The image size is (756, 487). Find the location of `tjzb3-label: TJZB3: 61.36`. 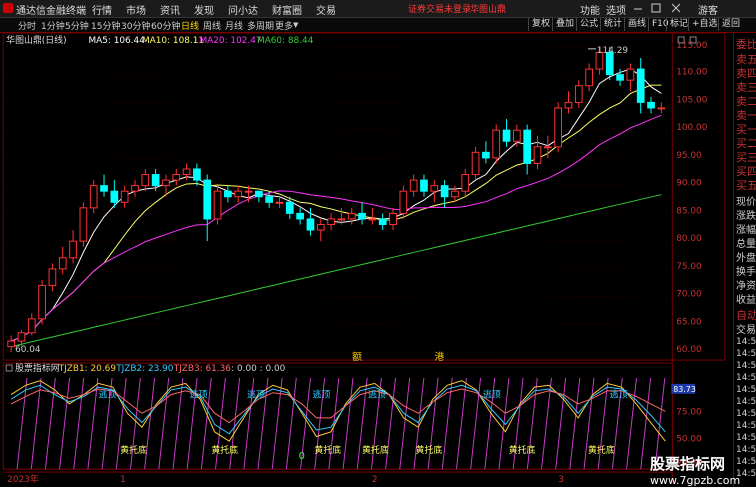

tjzb3-label: TJZB3: 61.36 is located at coordinates (202, 369).